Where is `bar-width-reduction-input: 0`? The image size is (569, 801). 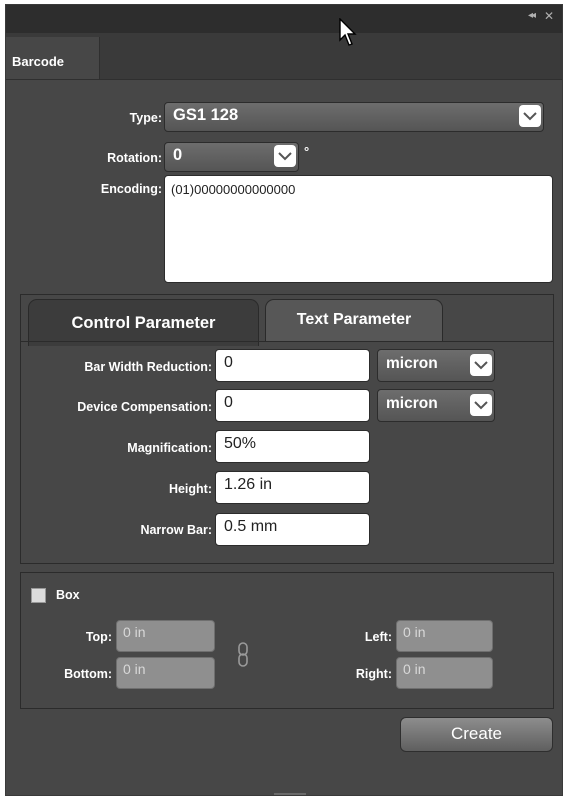 bar-width-reduction-input: 0 is located at coordinates (292, 365).